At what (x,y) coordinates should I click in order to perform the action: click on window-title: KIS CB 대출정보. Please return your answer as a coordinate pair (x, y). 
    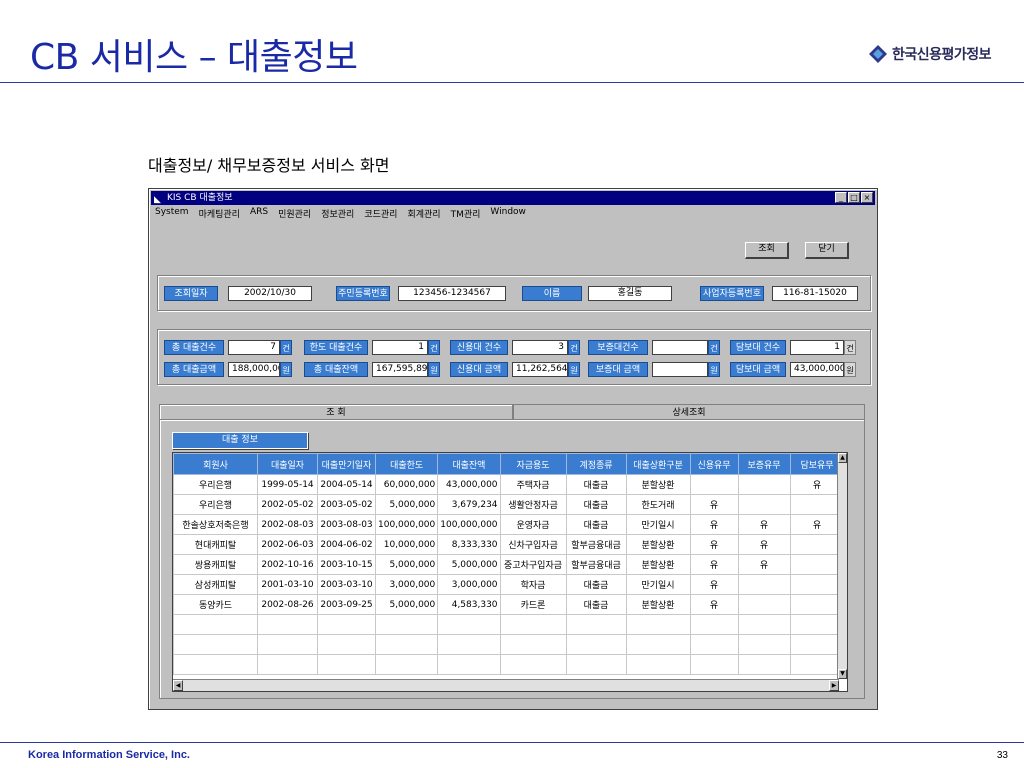
    Looking at the image, I should click on (200, 198).